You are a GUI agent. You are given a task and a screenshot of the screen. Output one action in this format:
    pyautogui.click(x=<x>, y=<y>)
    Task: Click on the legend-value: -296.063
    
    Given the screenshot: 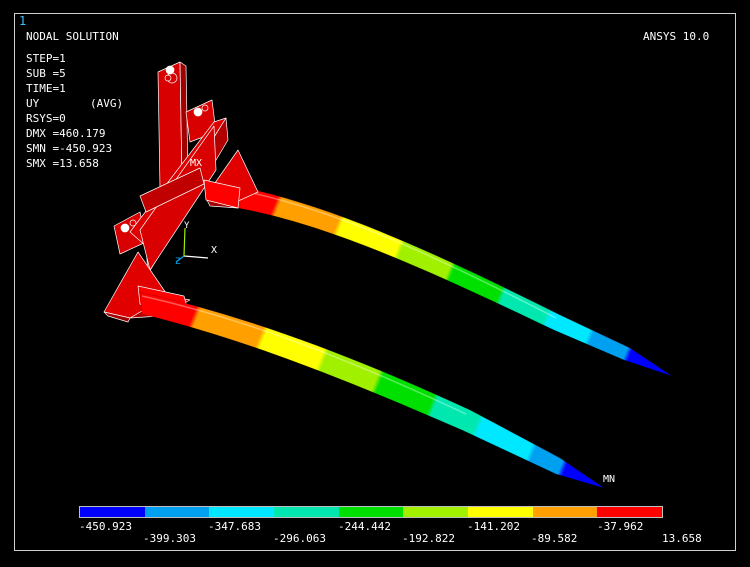 What is the action you would take?
    pyautogui.click(x=299, y=538)
    